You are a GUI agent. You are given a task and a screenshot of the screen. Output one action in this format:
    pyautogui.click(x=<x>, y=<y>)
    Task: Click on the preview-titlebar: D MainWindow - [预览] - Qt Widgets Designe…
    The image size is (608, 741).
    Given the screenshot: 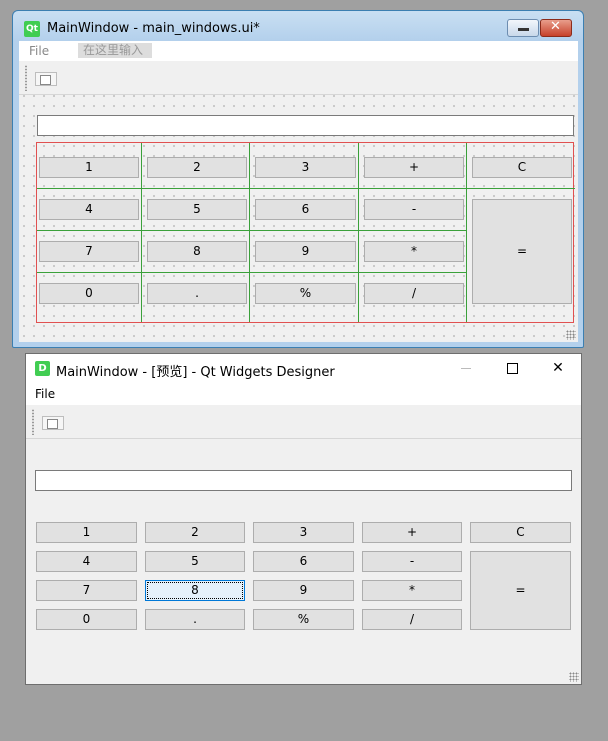 What is the action you would take?
    pyautogui.click(x=303, y=368)
    